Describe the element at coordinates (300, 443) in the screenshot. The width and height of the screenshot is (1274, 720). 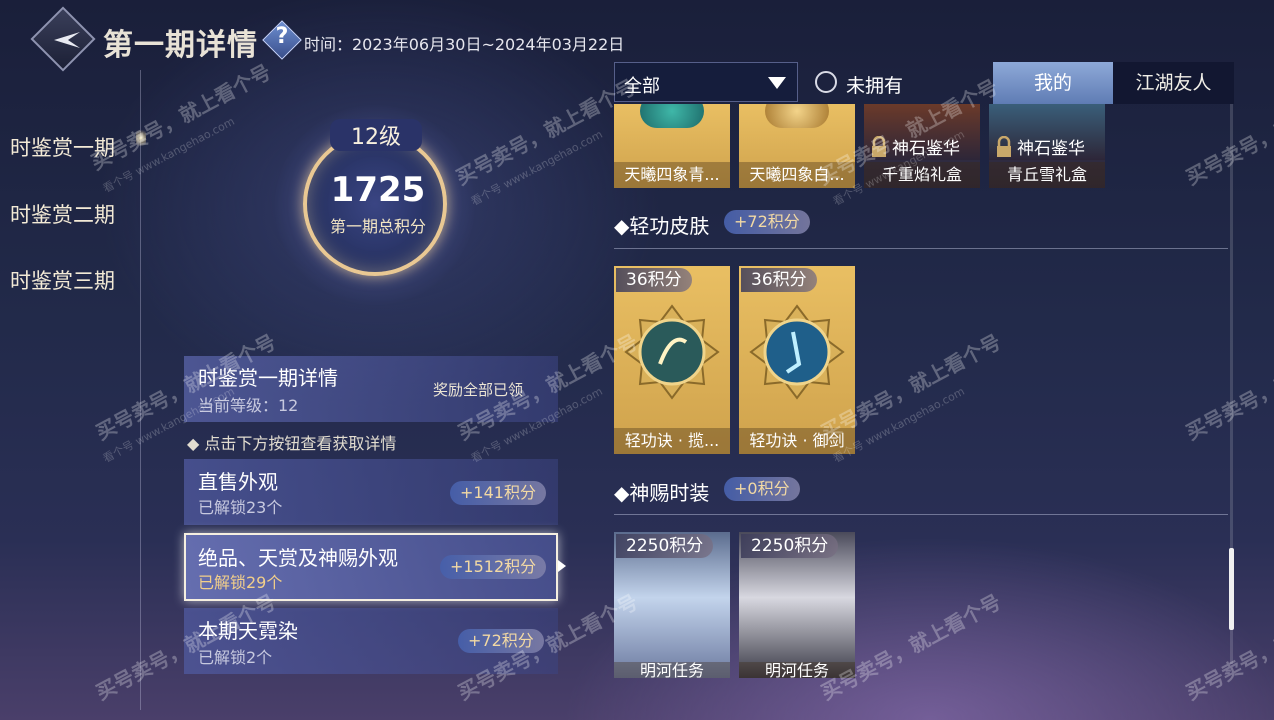
I see `hint-label: 点击下方按钮查看获取详情` at that location.